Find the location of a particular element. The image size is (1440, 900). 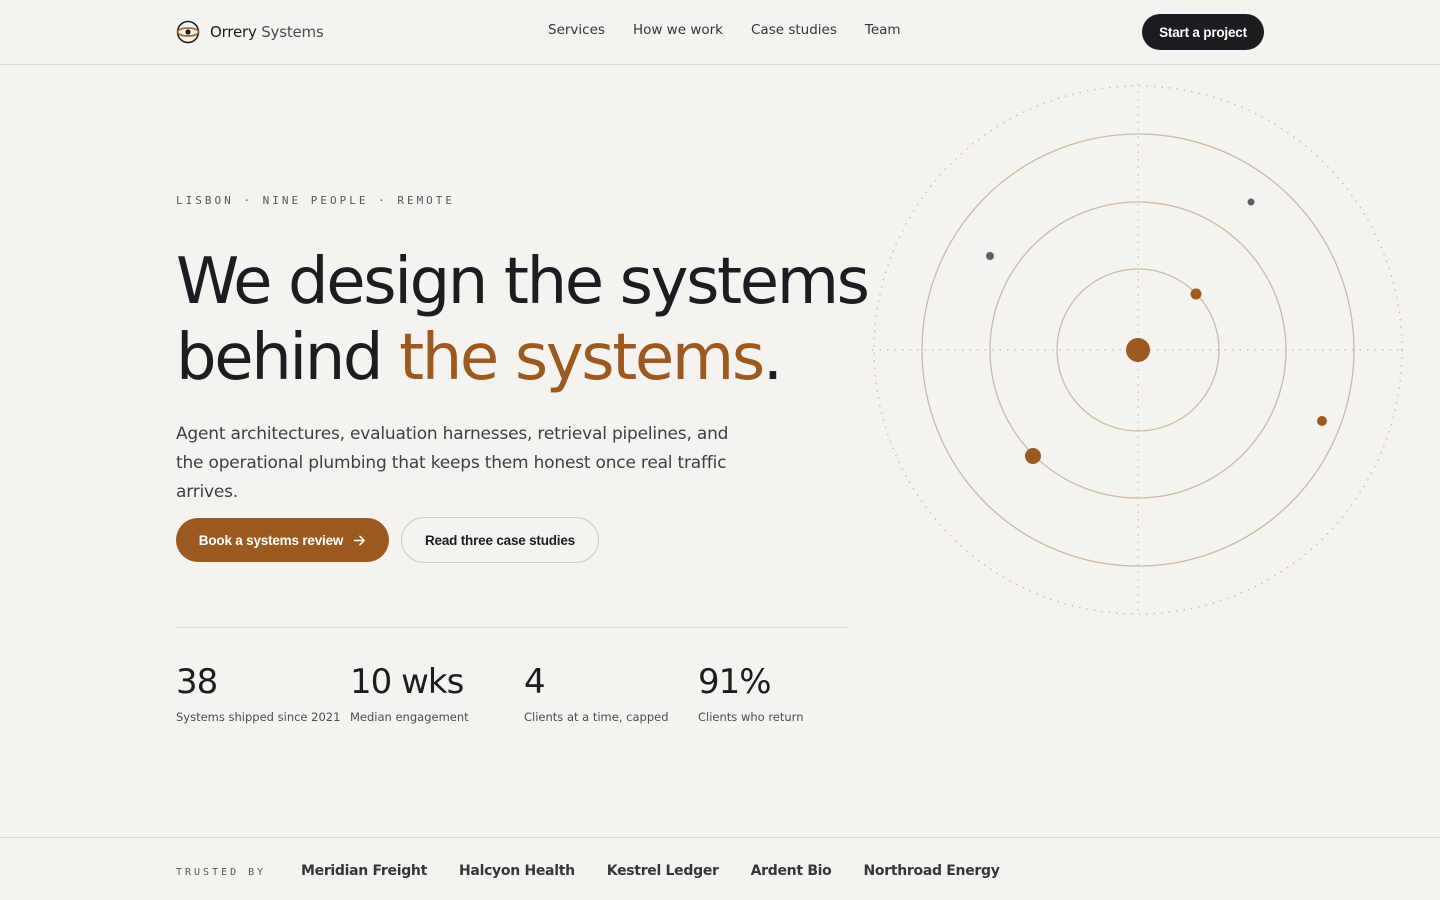

stat-label: Clients who return is located at coordinates (751, 717).